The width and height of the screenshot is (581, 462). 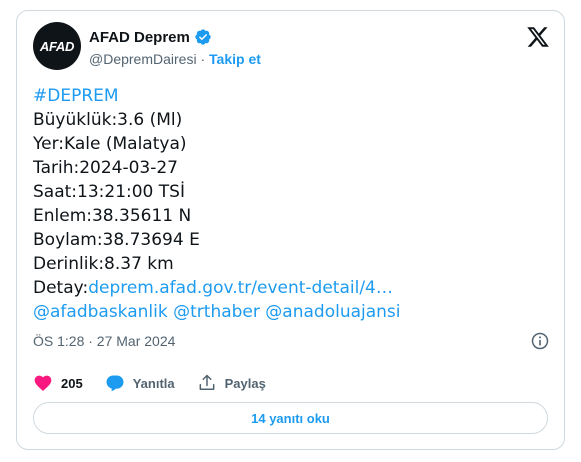 I want to click on mention-link: @afadbaskanlik, so click(x=100, y=312).